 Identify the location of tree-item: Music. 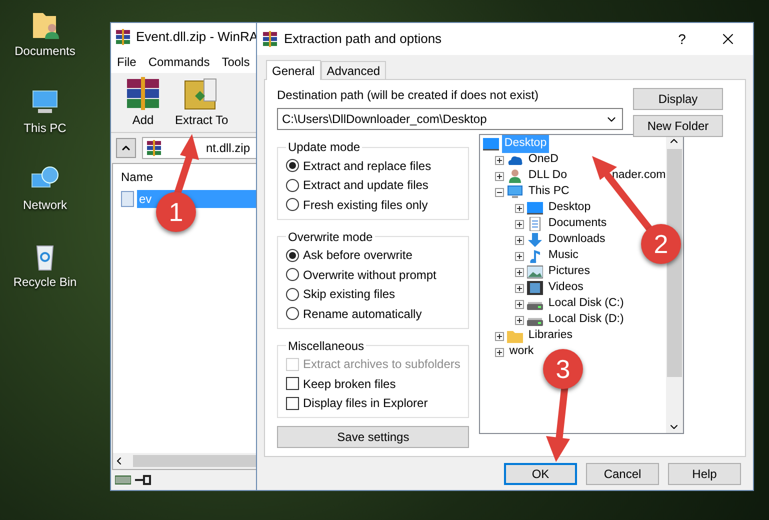
(563, 256).